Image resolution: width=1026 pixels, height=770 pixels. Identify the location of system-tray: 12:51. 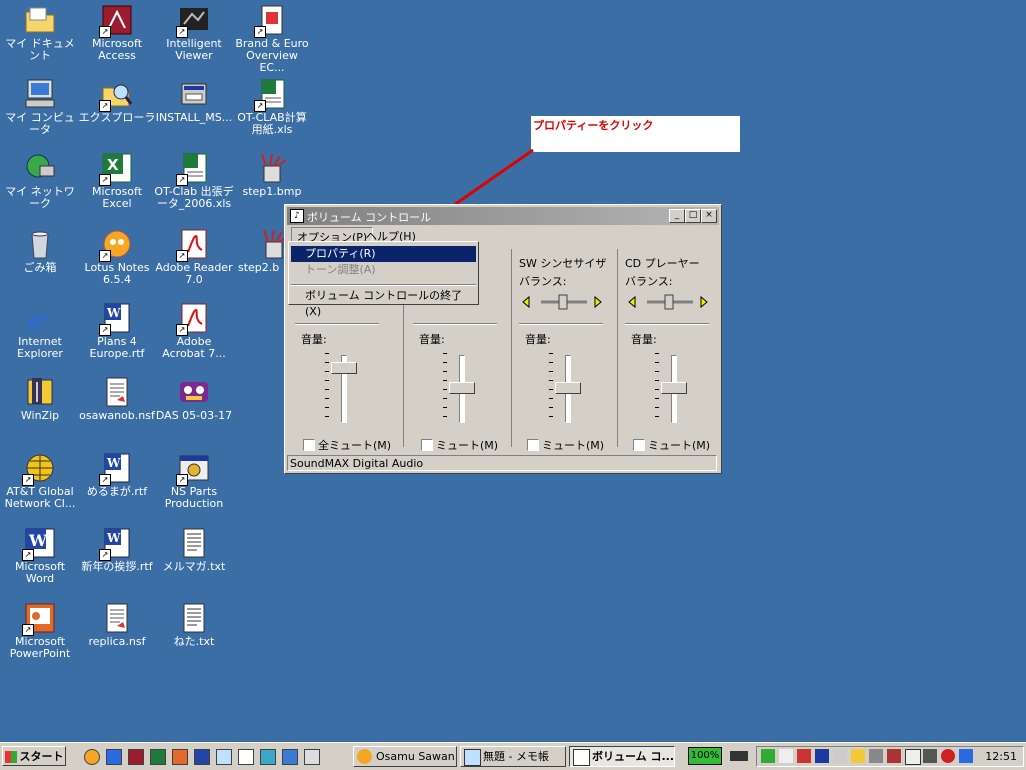
(890, 756).